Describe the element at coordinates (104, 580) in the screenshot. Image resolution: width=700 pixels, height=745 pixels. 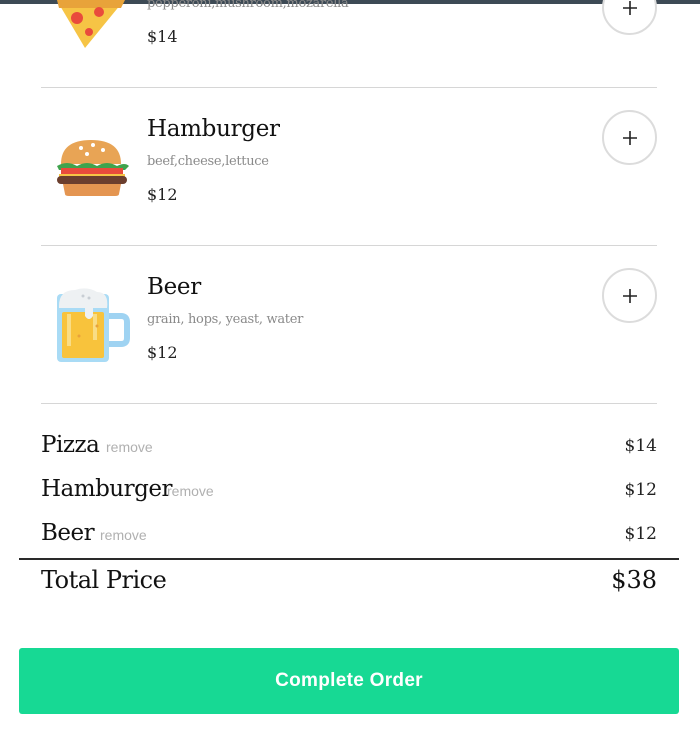
I see `total-label: Total Price` at that location.